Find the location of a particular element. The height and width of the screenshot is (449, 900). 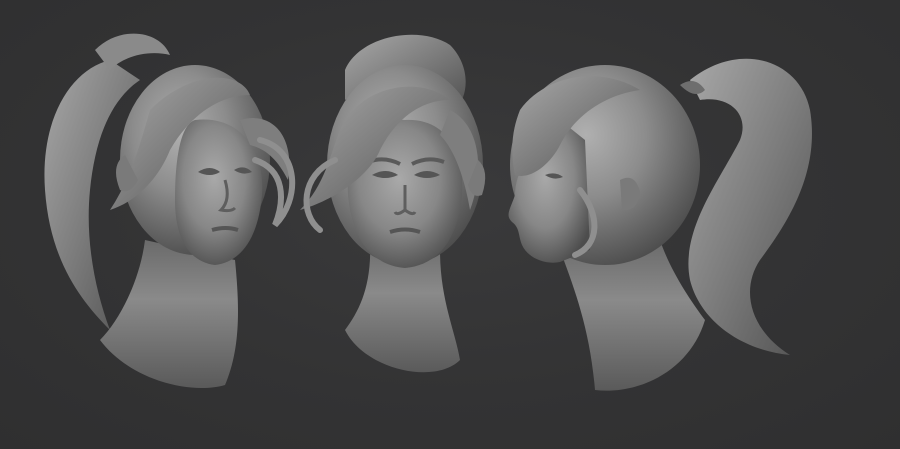

ponytail-top is located at coordinates (132, 51).